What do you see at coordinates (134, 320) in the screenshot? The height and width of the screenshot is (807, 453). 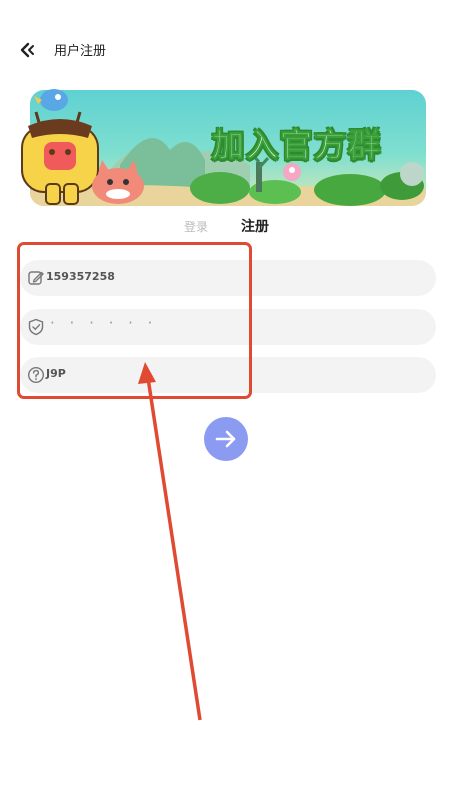 I see `annotation-highlight-box` at bounding box center [134, 320].